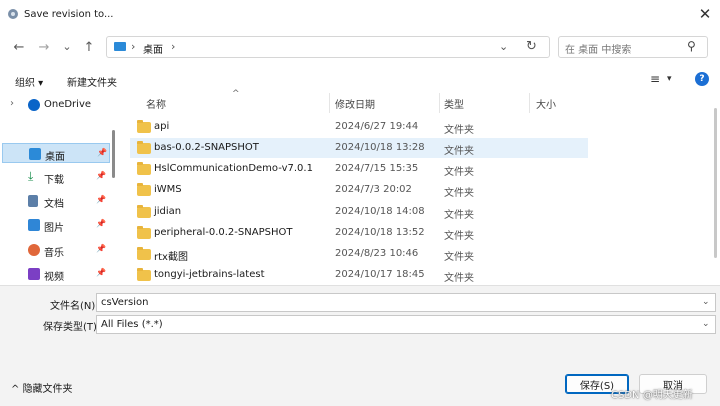 This screenshot has width=720, height=406. Describe the element at coordinates (236, 94) in the screenshot. I see `sort-ascending-icon: ^` at that location.